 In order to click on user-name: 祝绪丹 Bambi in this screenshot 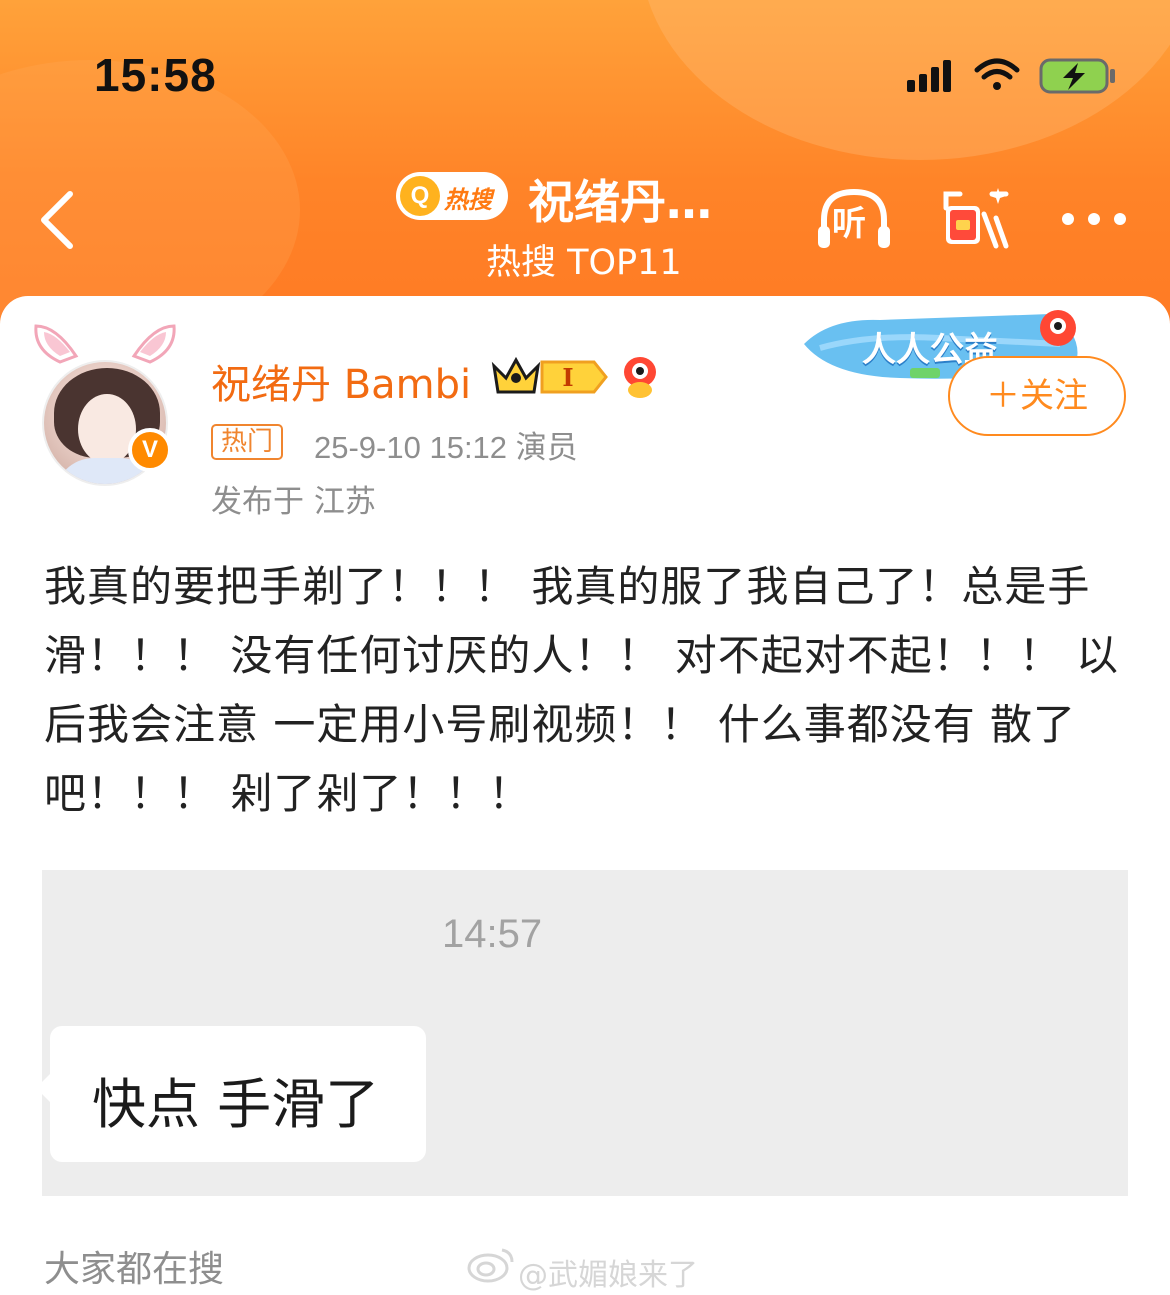, I will do `click(341, 381)`.